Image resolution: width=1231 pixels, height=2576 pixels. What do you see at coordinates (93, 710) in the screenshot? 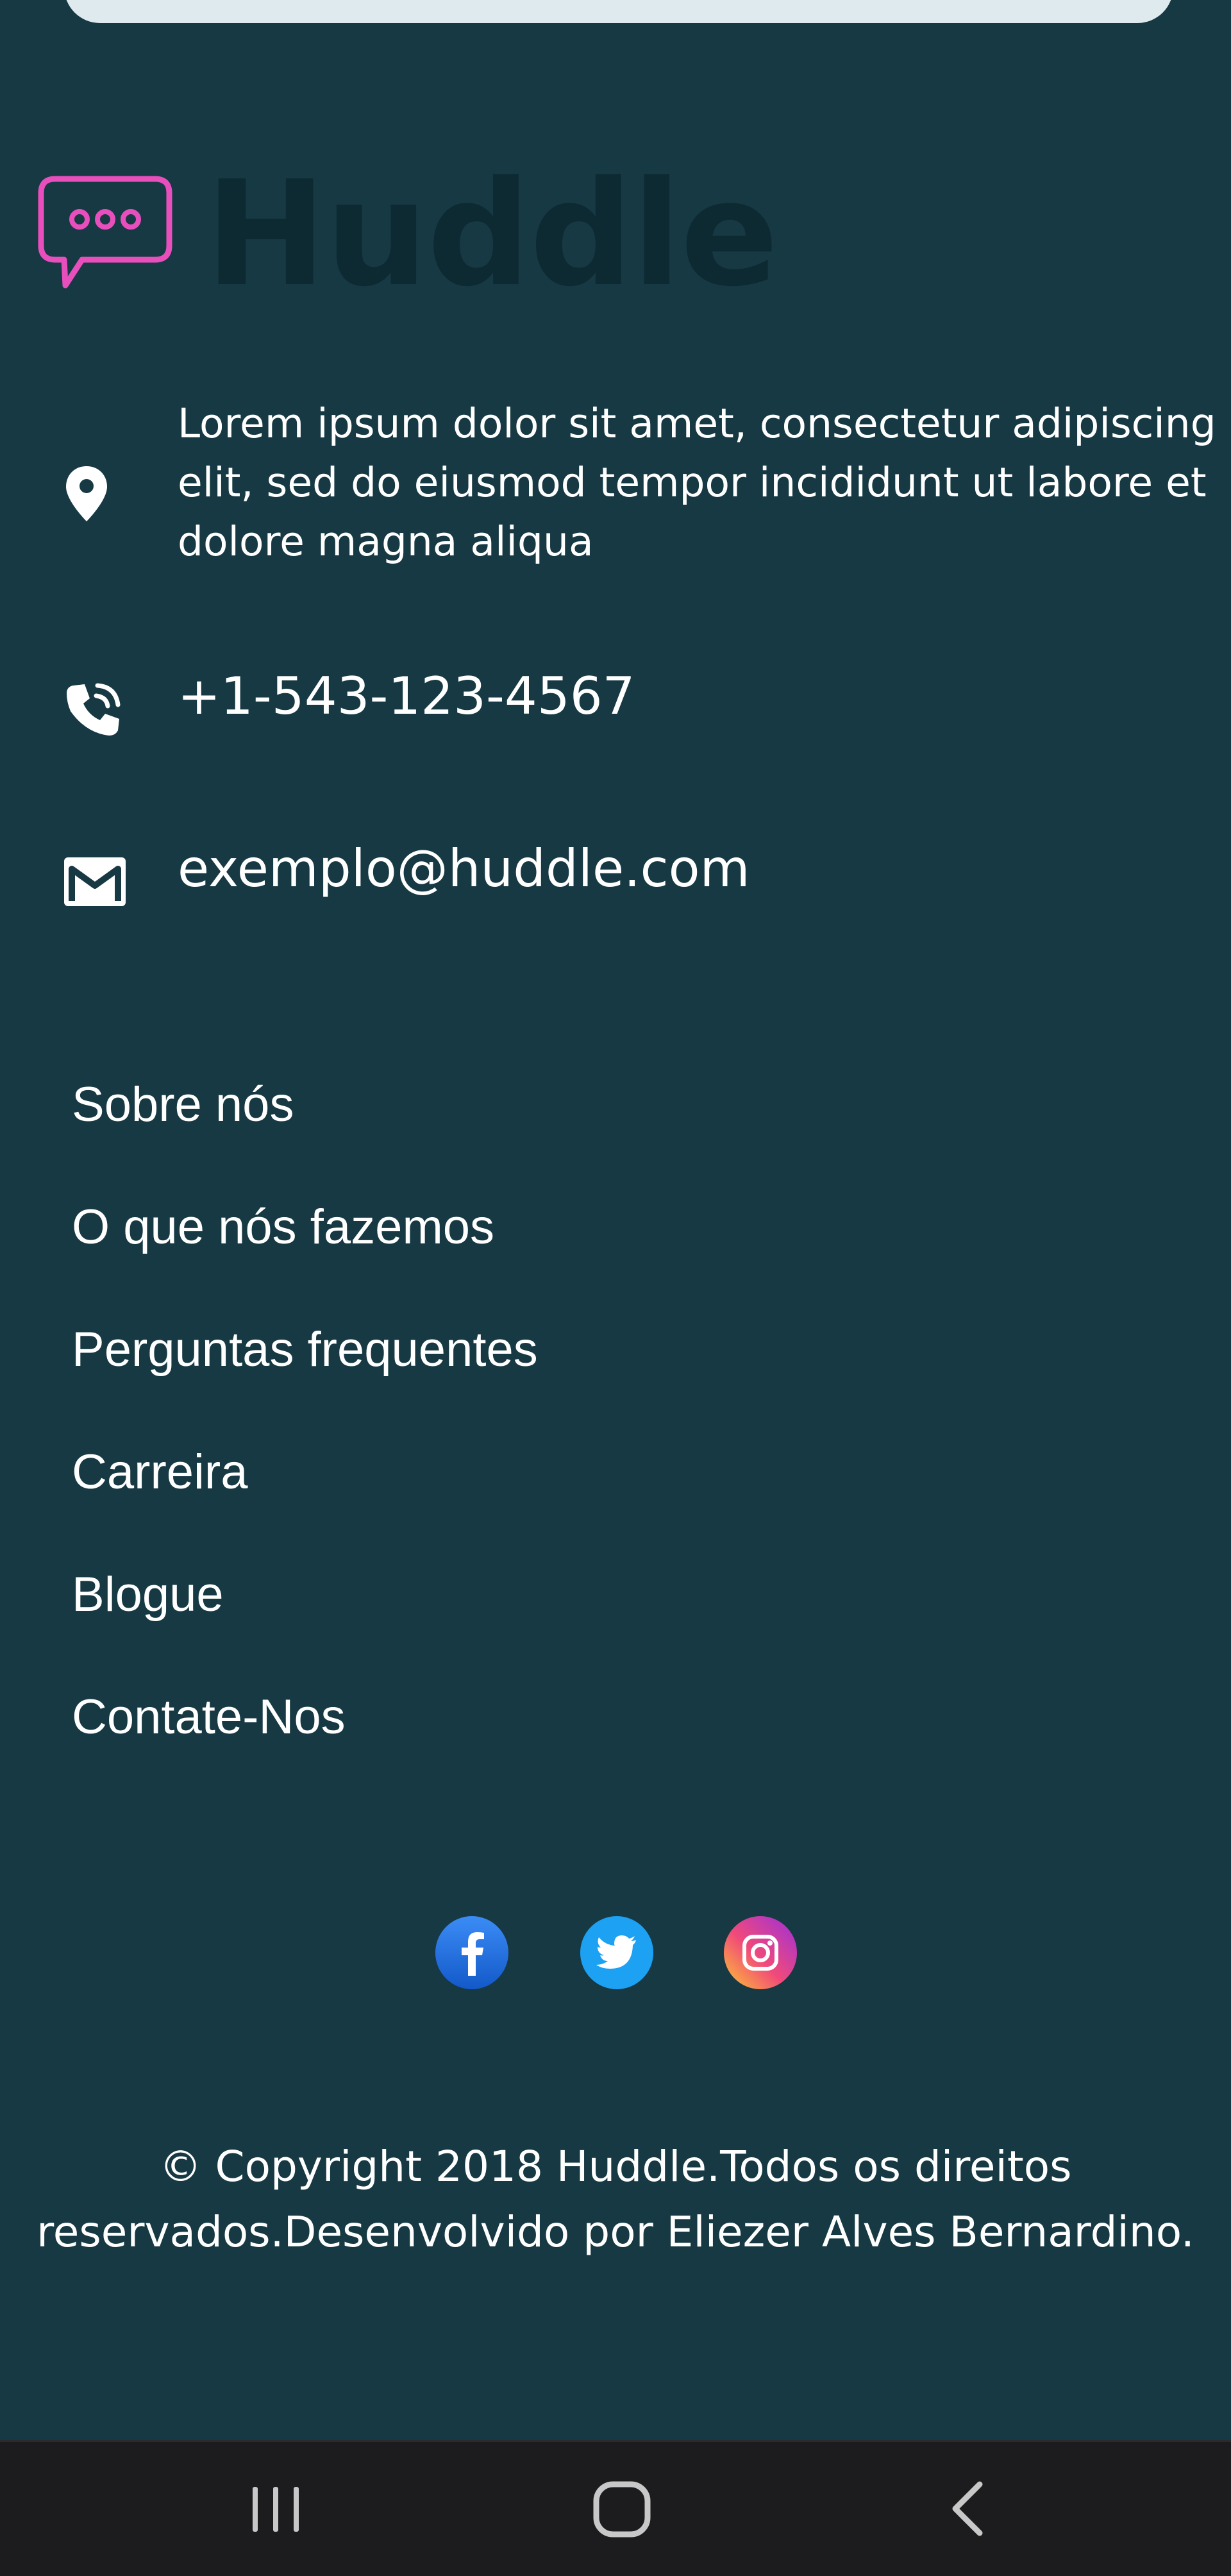
I see `phone-icon` at bounding box center [93, 710].